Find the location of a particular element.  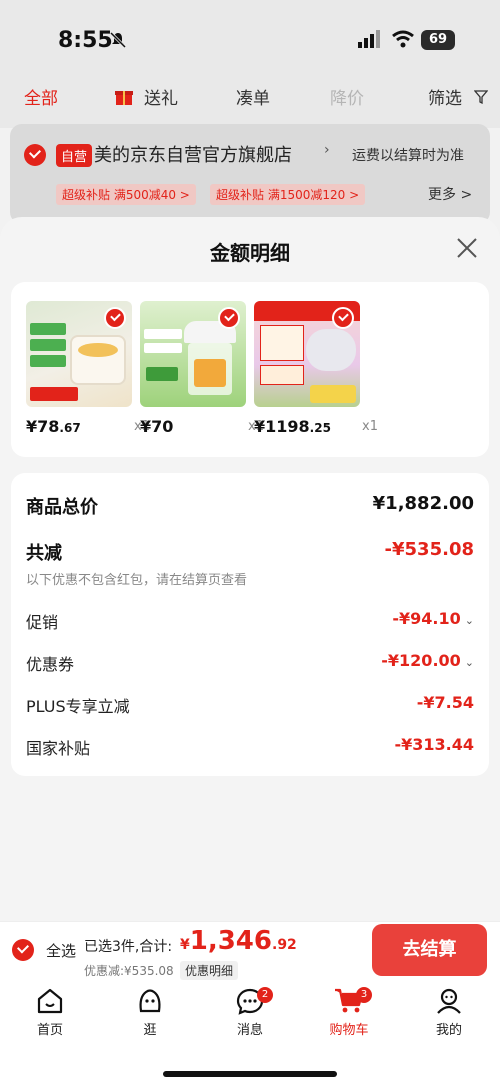

total-price: ¥1,346.92 is located at coordinates (238, 941).